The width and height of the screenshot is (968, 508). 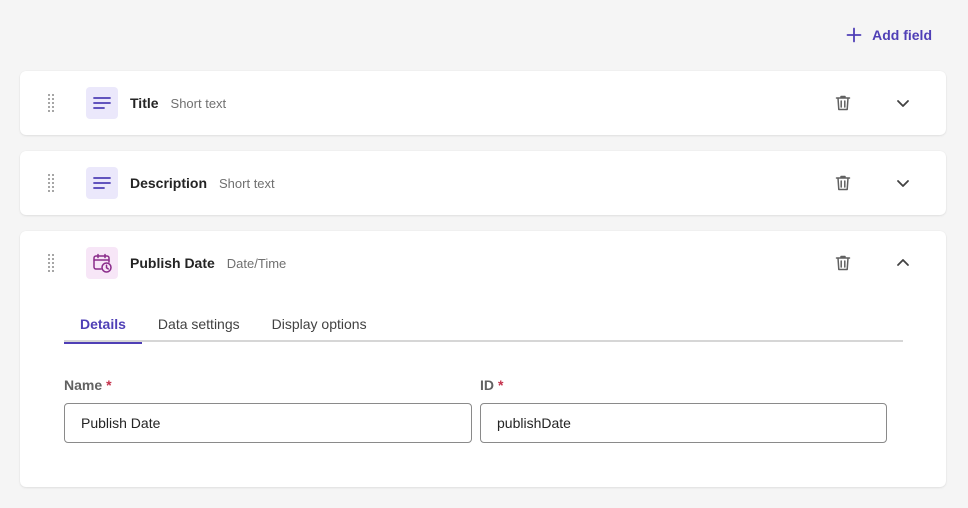 I want to click on add-field-button: Add field, so click(x=889, y=35).